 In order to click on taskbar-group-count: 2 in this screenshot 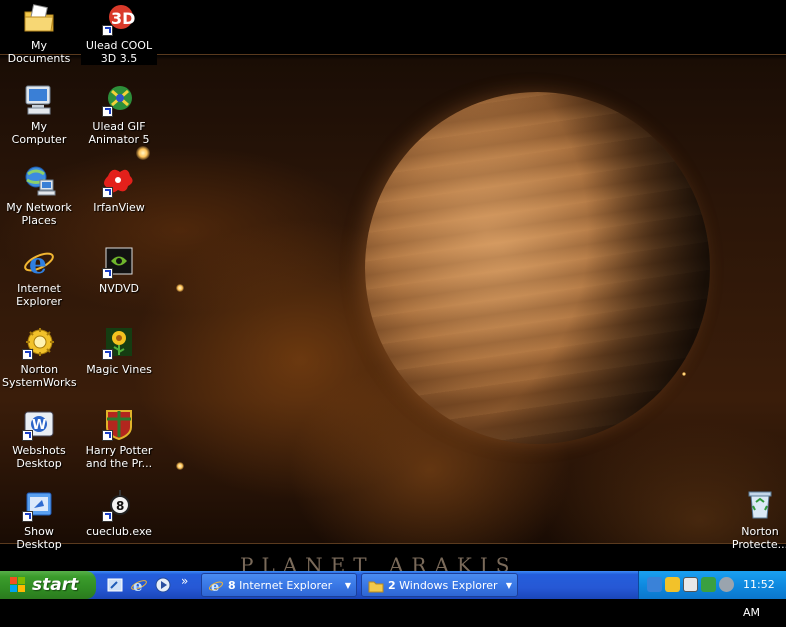, I will do `click(392, 585)`.